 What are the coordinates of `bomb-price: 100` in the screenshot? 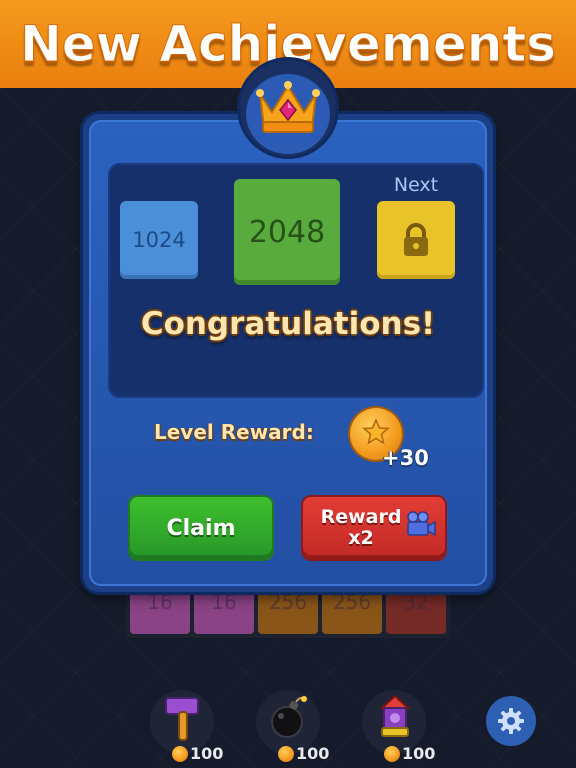 It's located at (303, 753).